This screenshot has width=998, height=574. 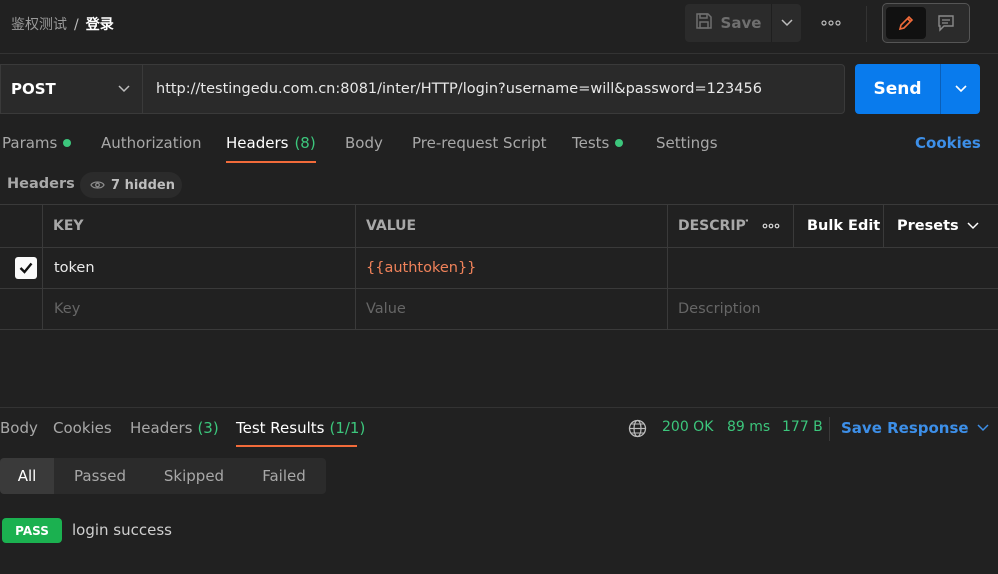 I want to click on headers-section-title: Headers, so click(x=41, y=184).